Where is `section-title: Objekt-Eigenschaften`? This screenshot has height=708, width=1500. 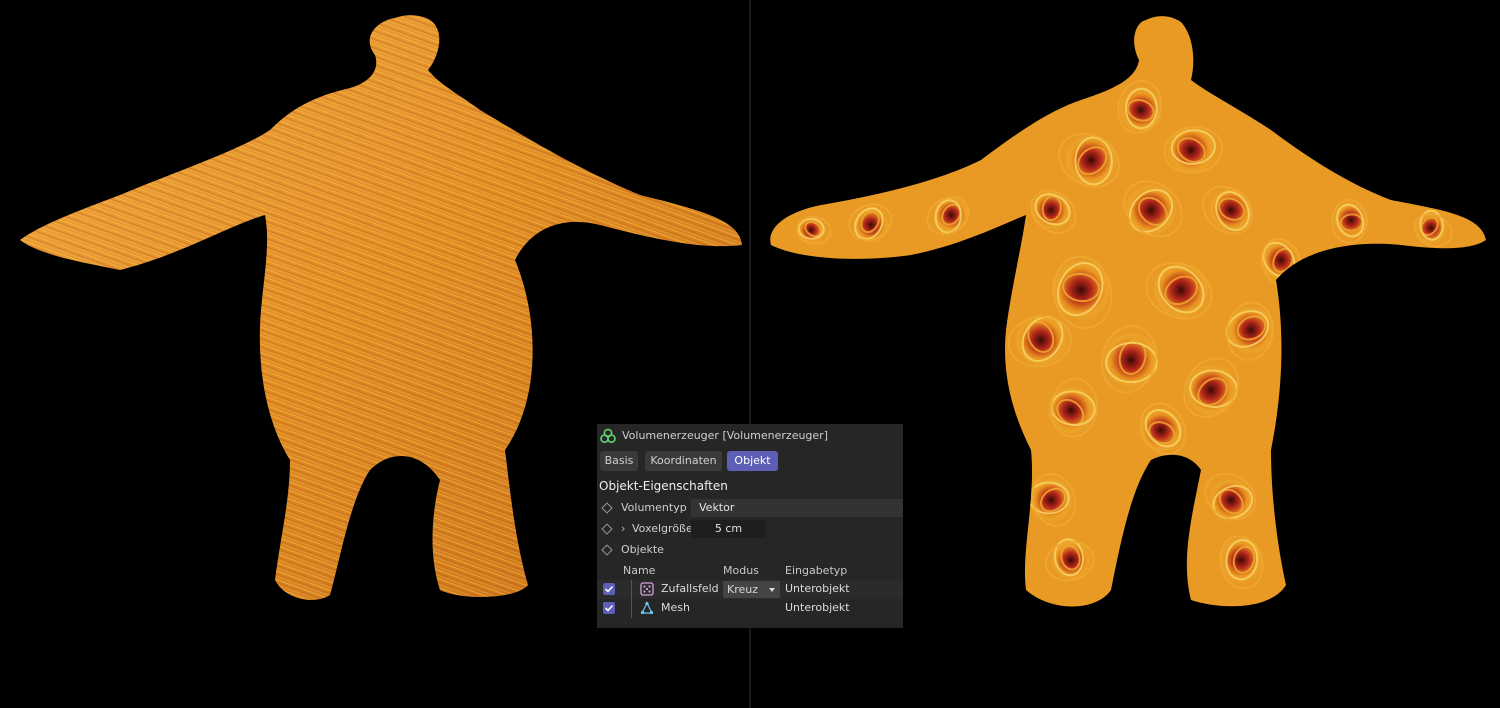
section-title: Objekt-Eigenschaften is located at coordinates (663, 486).